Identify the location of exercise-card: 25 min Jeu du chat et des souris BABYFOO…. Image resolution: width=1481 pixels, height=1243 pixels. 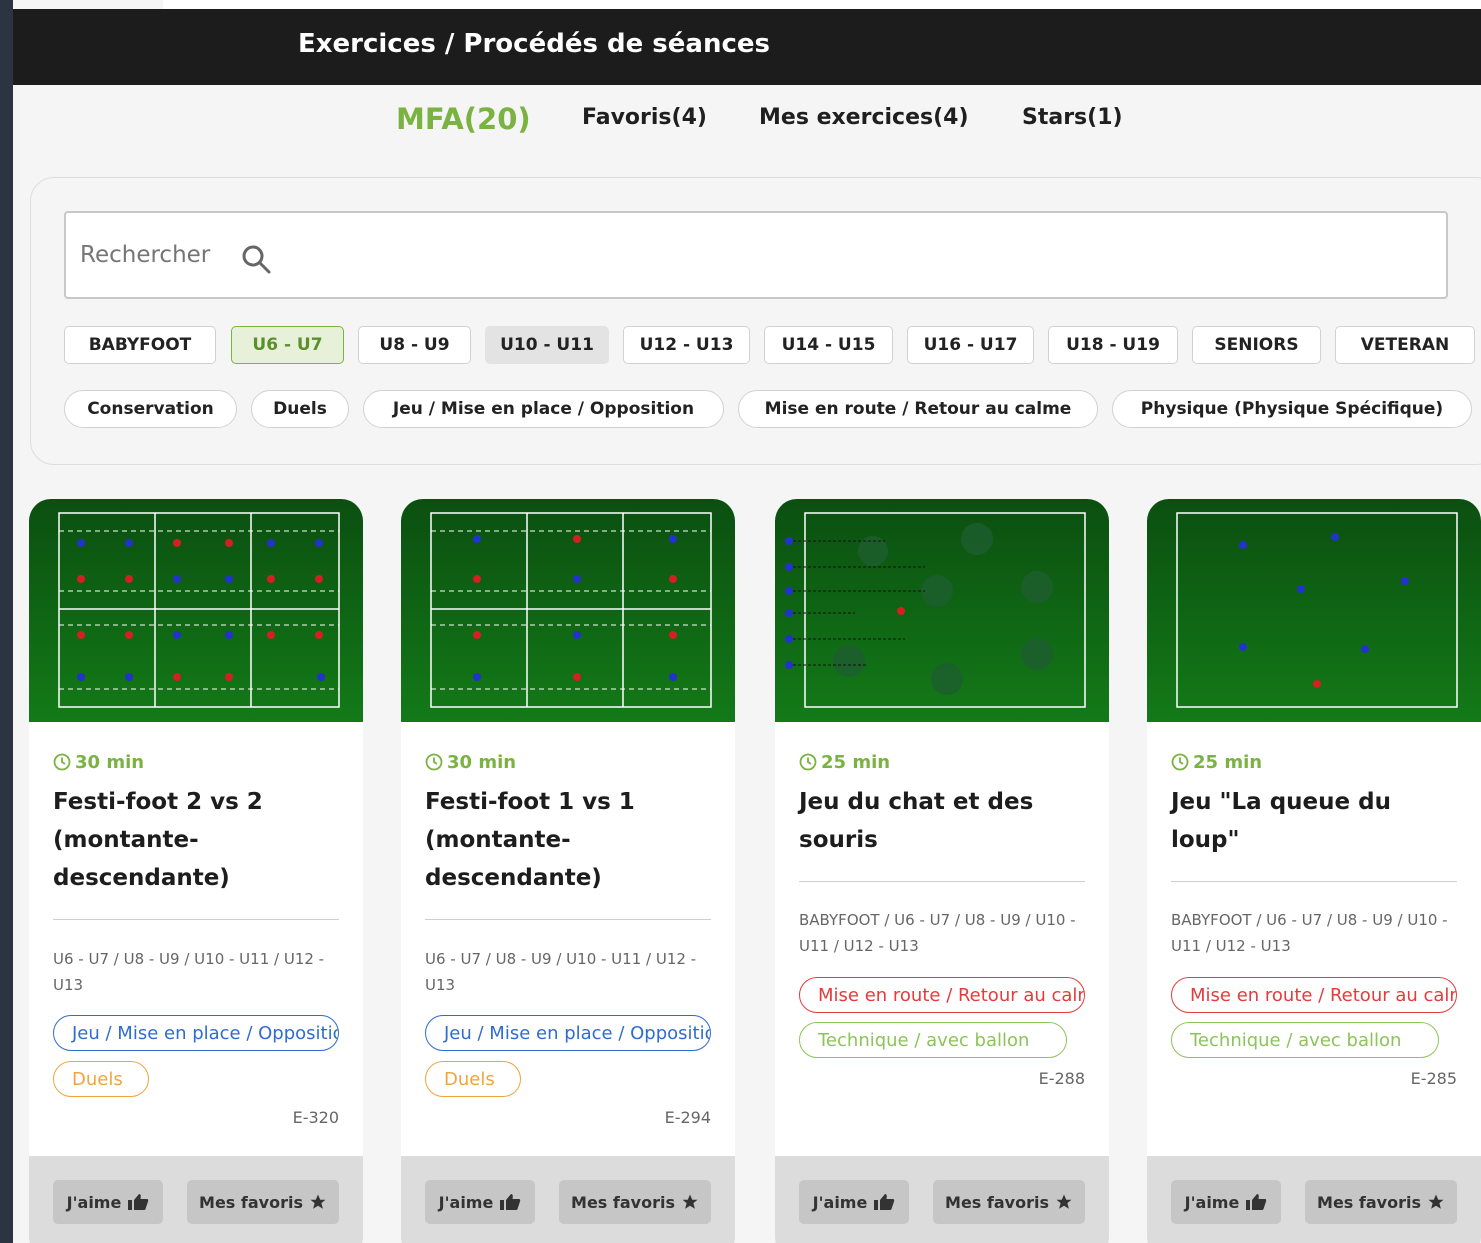
(942, 871).